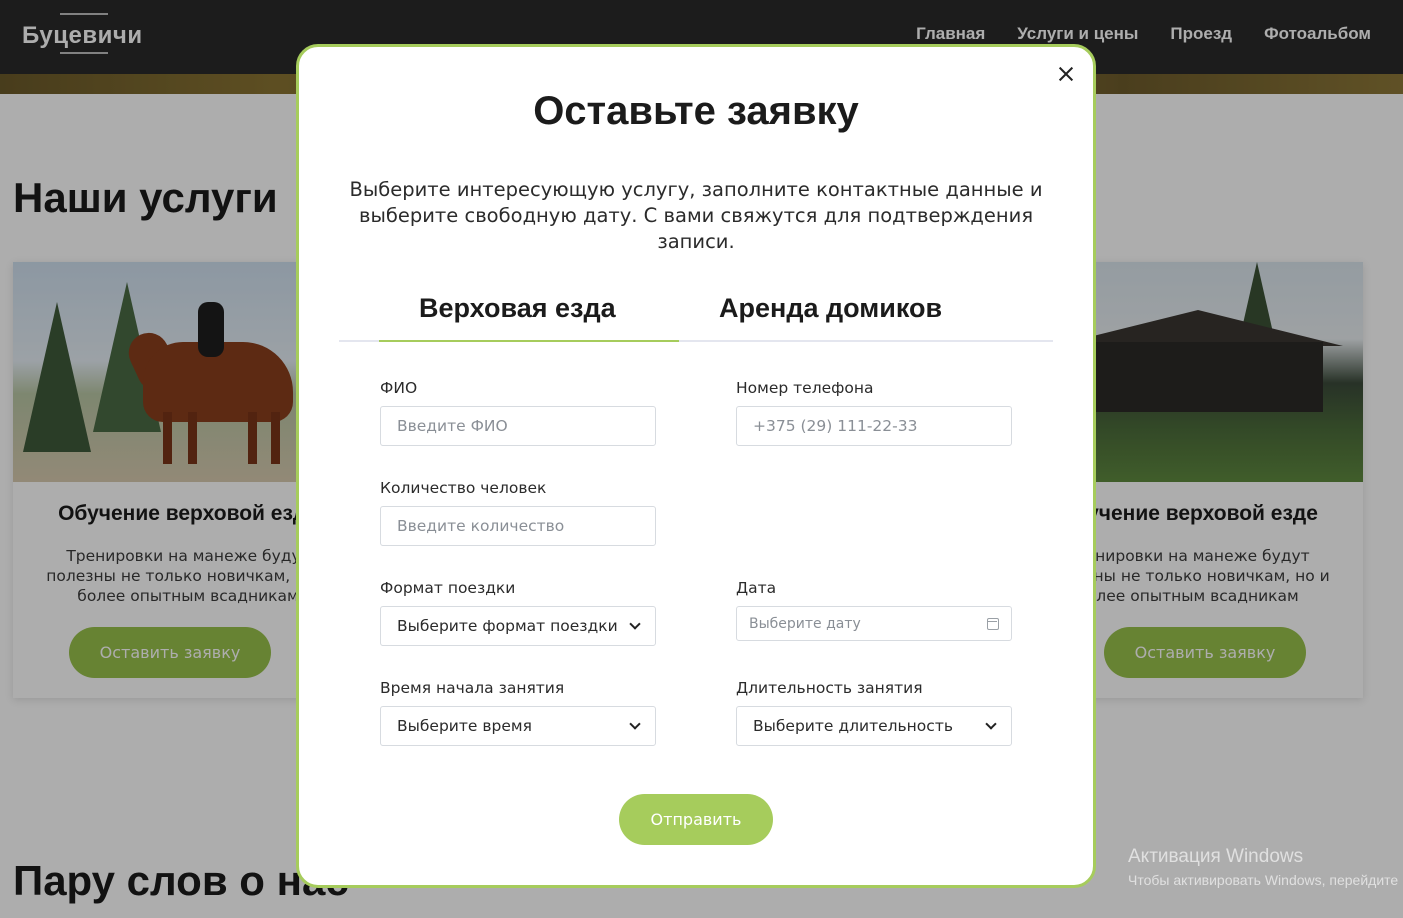  I want to click on phone-label: Номер телефона, so click(805, 388).